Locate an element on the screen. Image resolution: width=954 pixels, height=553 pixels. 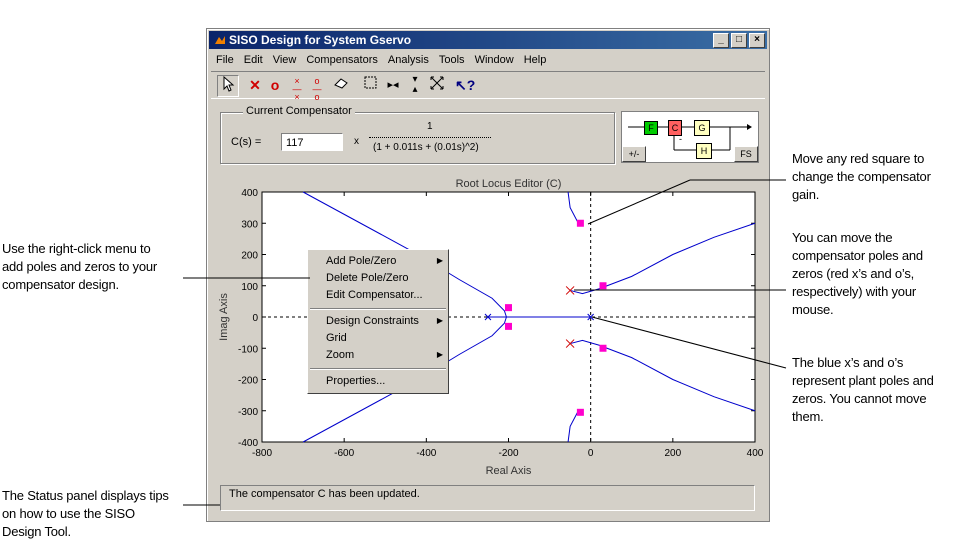
maximize-button: □ is located at coordinates (739, 40).